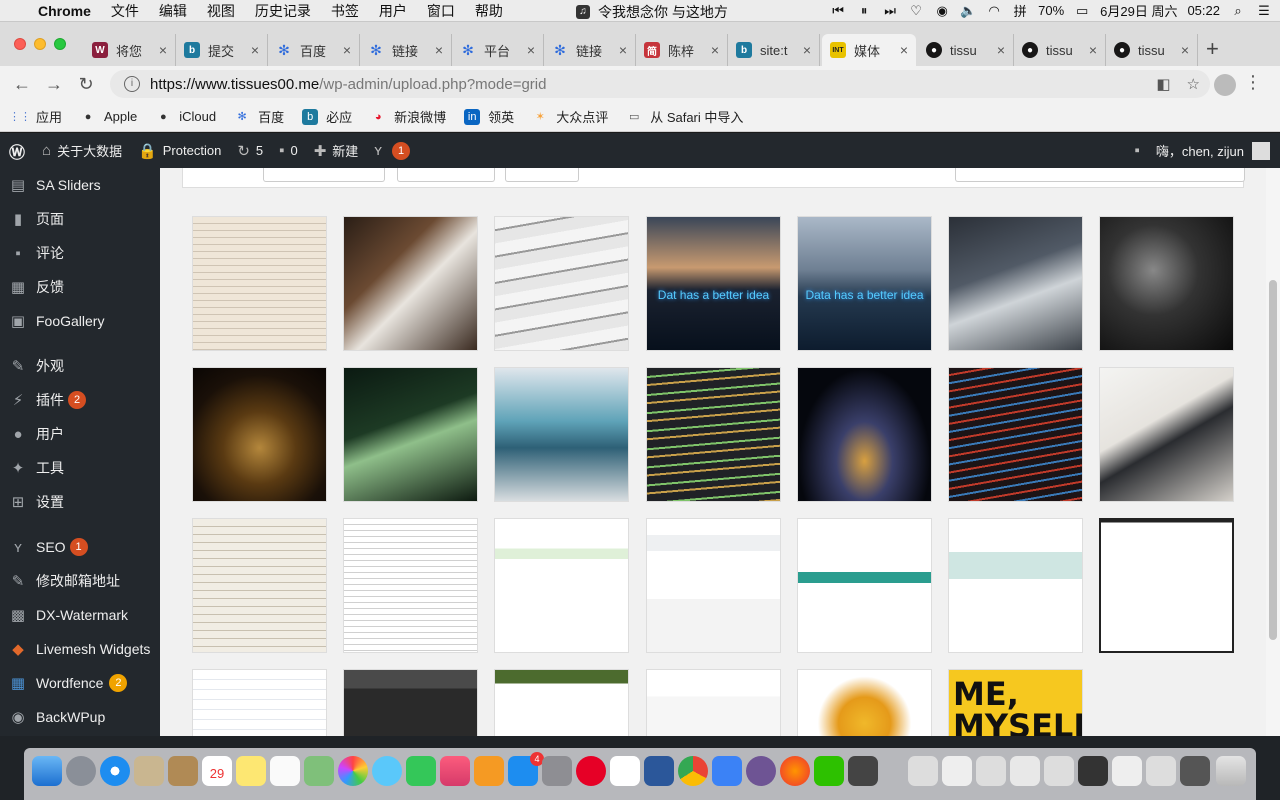 This screenshot has height=800, width=1280. Describe the element at coordinates (994, 11) in the screenshot. I see `wifi-icon: ◠` at that location.